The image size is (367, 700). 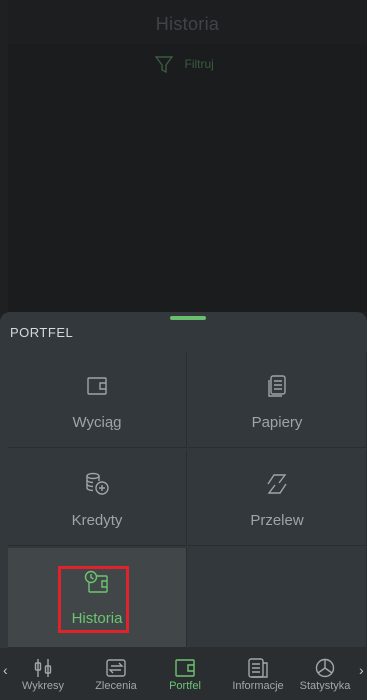 I want to click on sheet-title: PORTFEL, so click(x=42, y=332).